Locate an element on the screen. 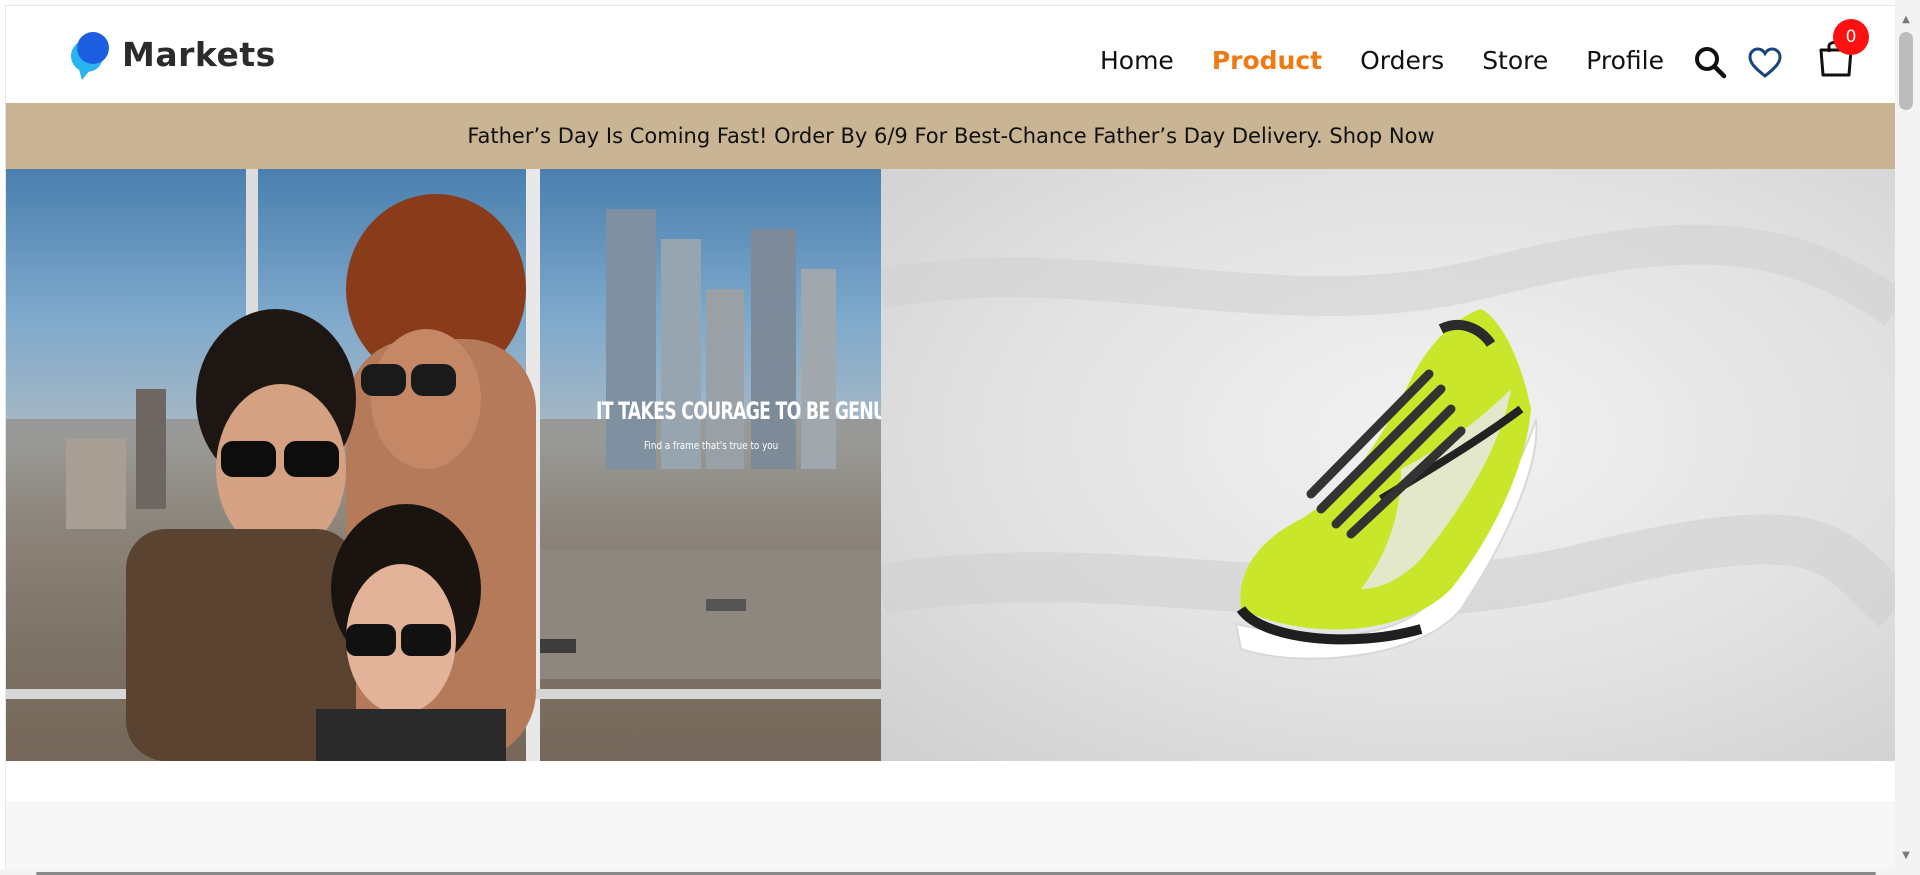 Image resolution: width=1920 pixels, height=875 pixels. nav-orders: Orders is located at coordinates (1402, 60).